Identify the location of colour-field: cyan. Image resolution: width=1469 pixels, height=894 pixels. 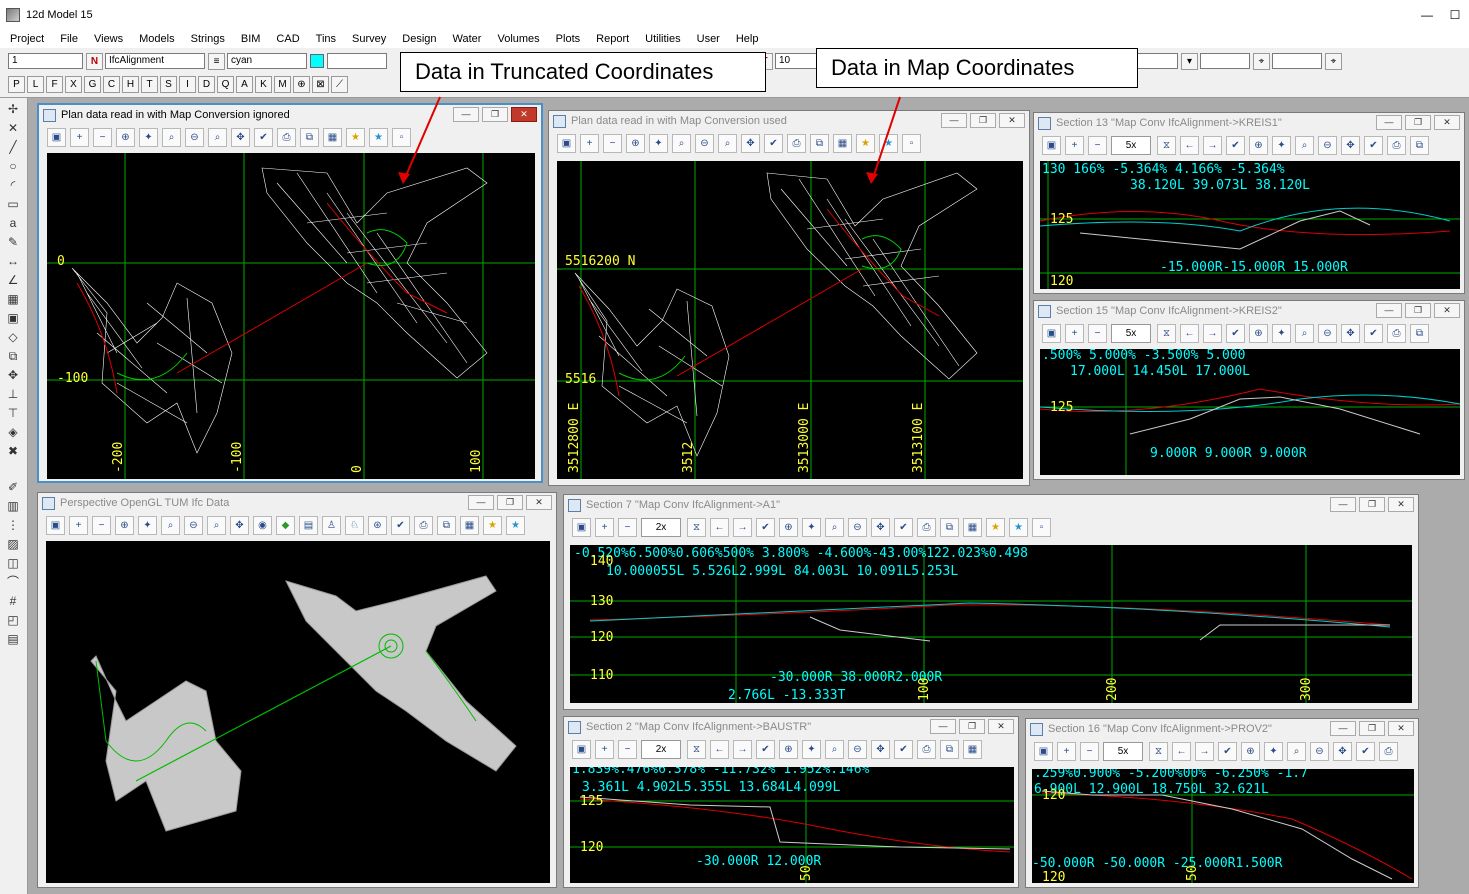
(267, 61).